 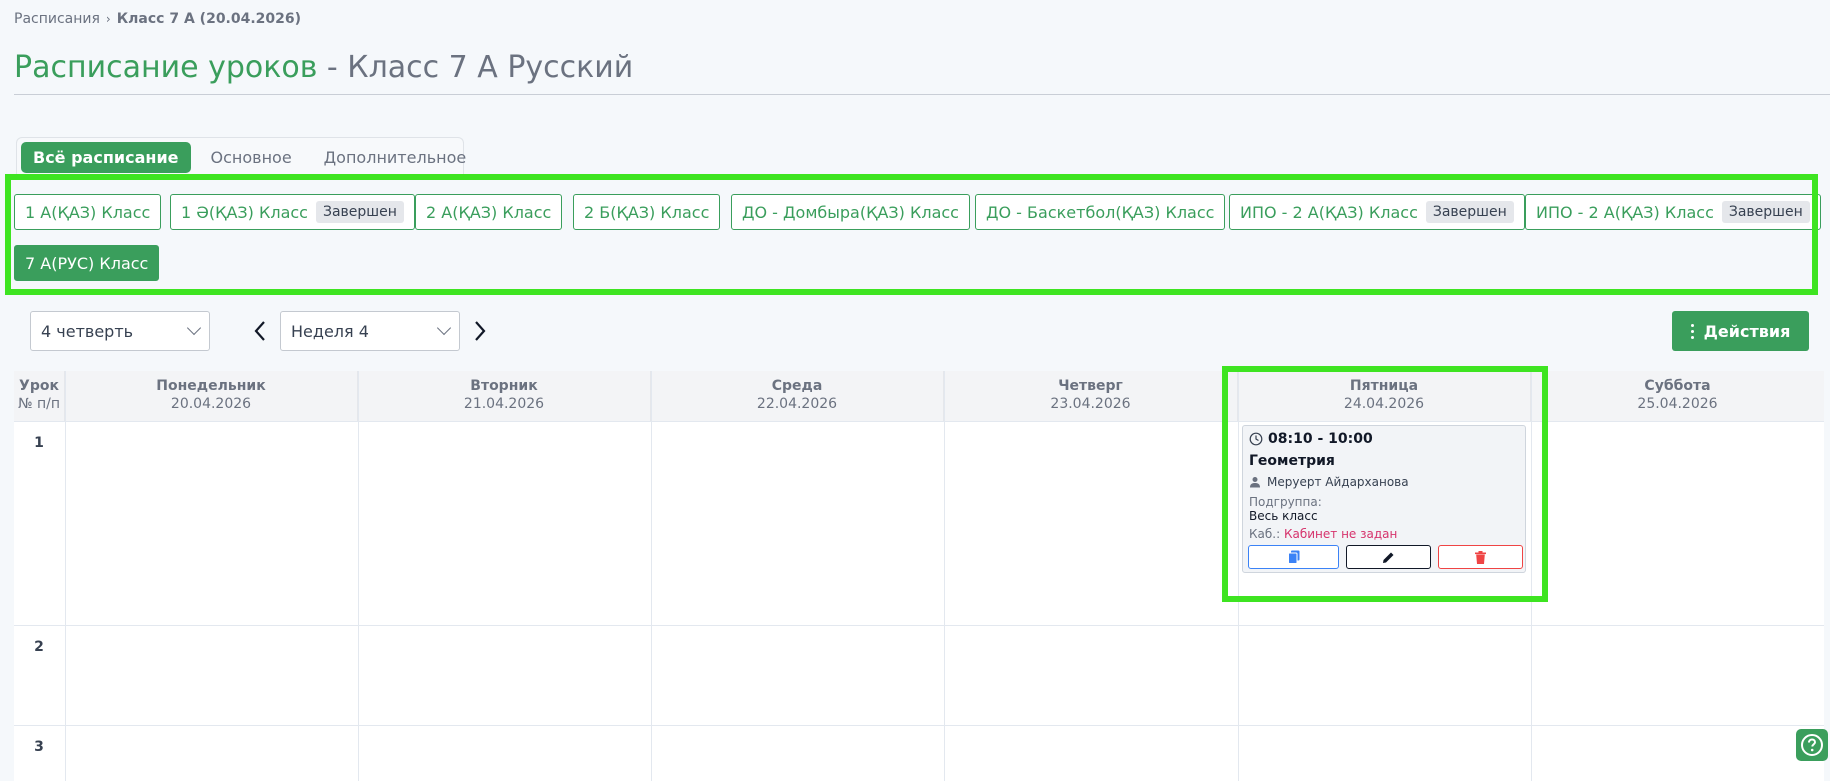 I want to click on breadcrumb-current: Класс 7 А (20.04.2026), so click(x=209, y=19).